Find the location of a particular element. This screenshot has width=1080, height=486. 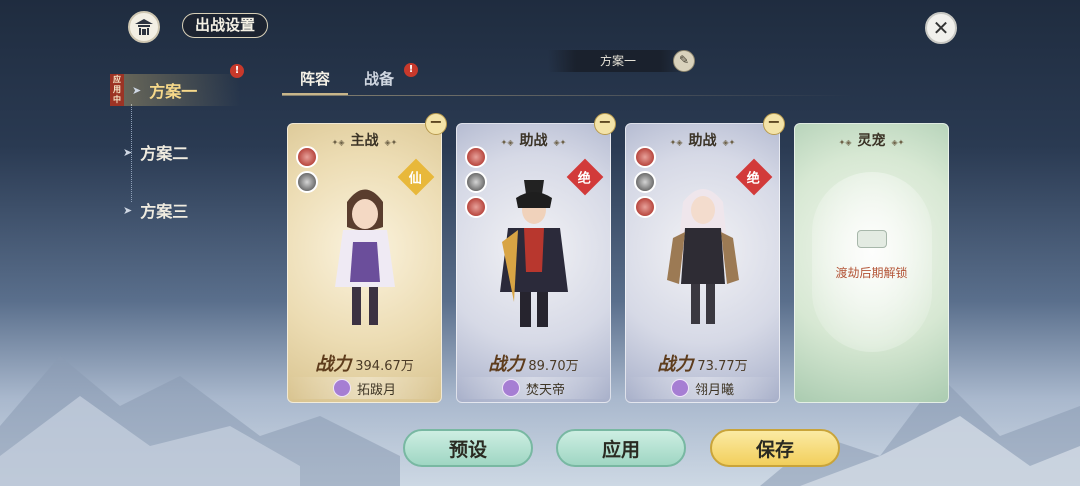

current-plan-label: 方案一 is located at coordinates (618, 61).